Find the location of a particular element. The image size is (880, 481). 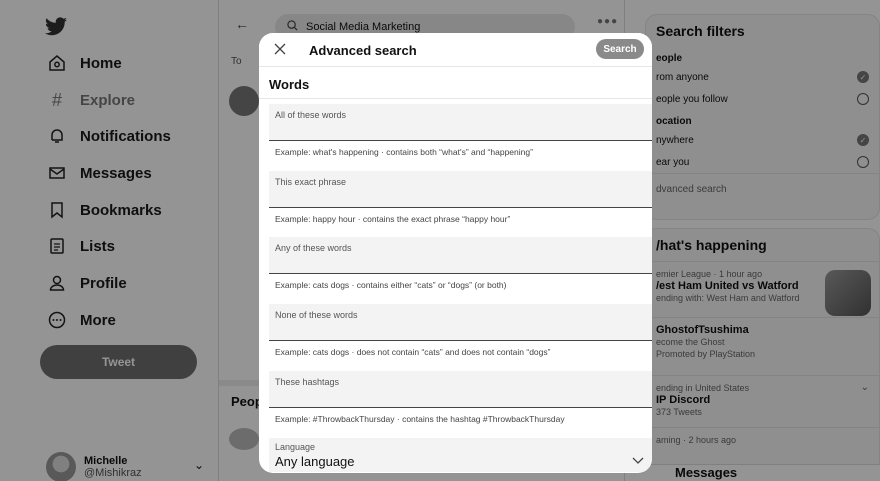

all-words-field: All of these words is located at coordinates (460, 122).